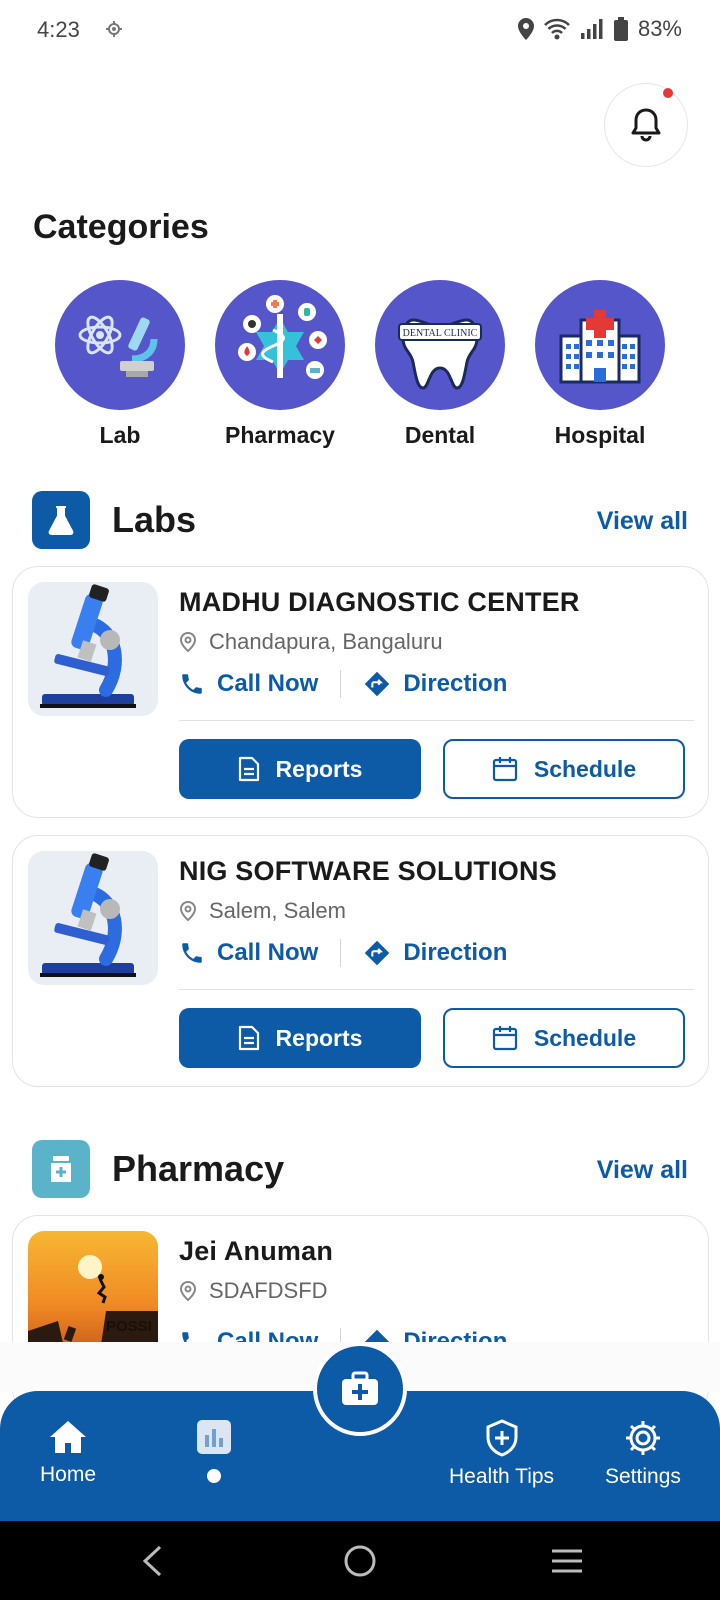  Describe the element at coordinates (360, 31) in the screenshot. I see `status-bar: 4:23 83%` at that location.